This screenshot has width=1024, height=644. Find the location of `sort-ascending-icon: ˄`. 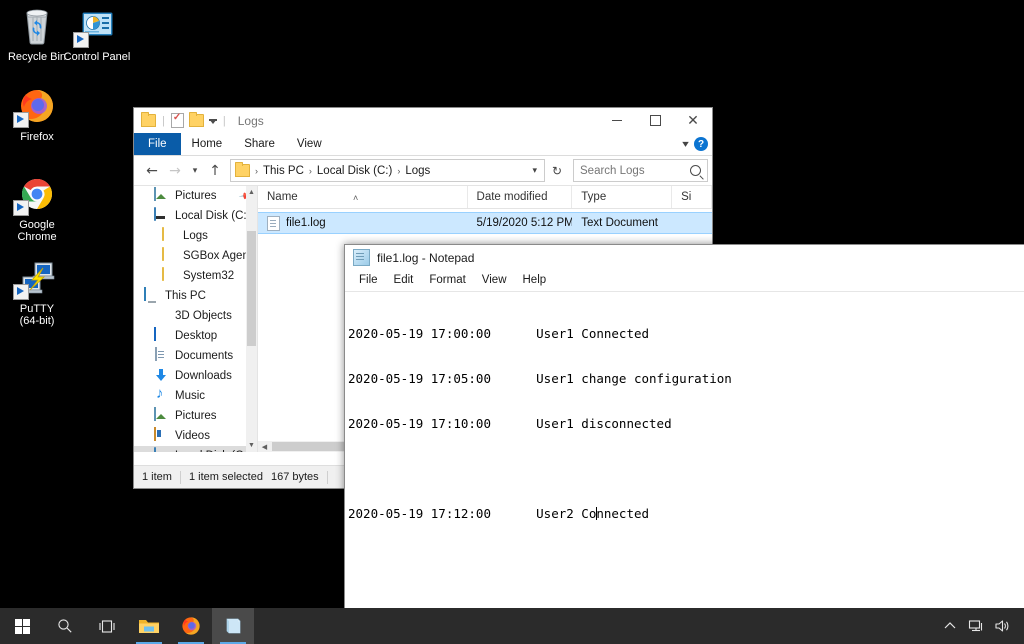

sort-ascending-icon: ˄ is located at coordinates (356, 198).